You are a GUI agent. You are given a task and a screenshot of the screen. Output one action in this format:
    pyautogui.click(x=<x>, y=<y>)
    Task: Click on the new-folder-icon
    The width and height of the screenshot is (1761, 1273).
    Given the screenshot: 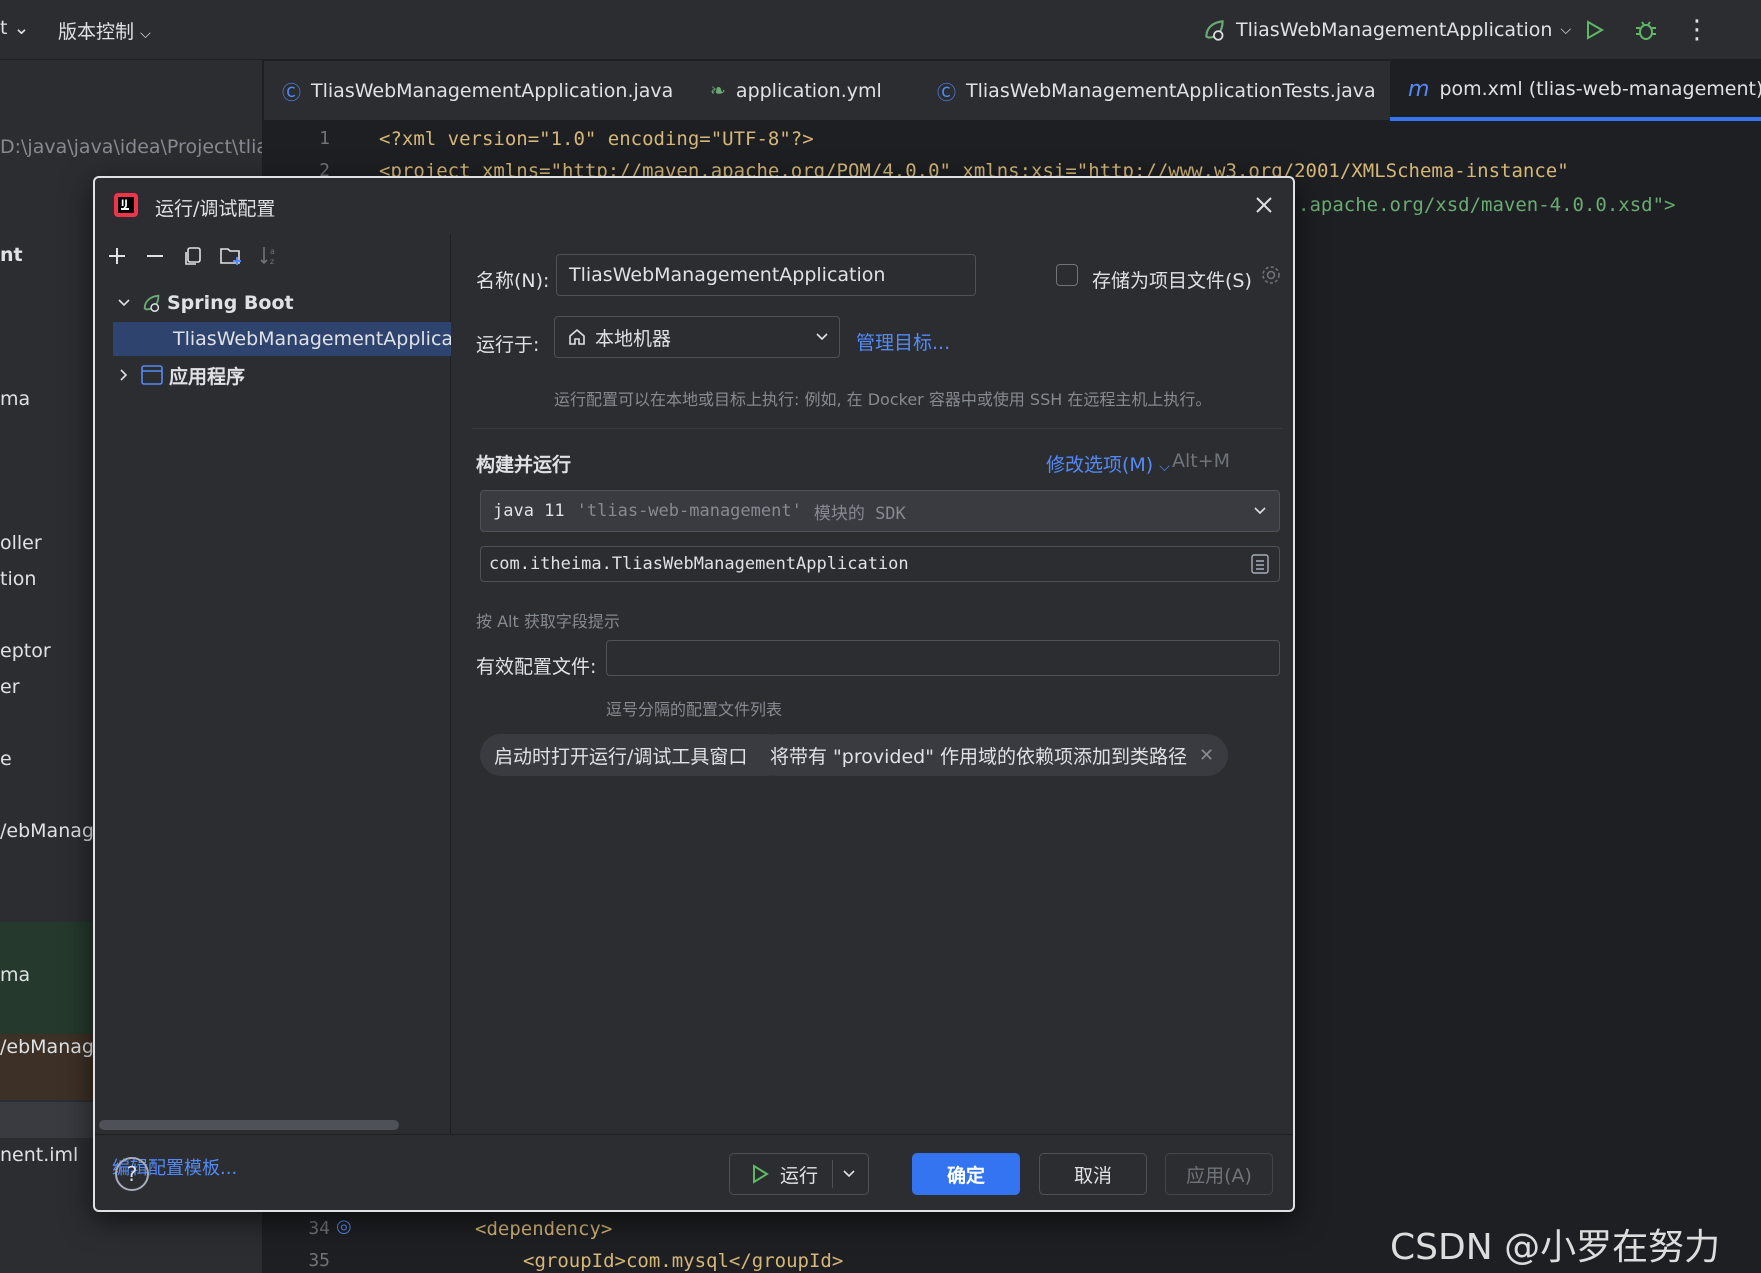 What is the action you would take?
    pyautogui.click(x=231, y=256)
    